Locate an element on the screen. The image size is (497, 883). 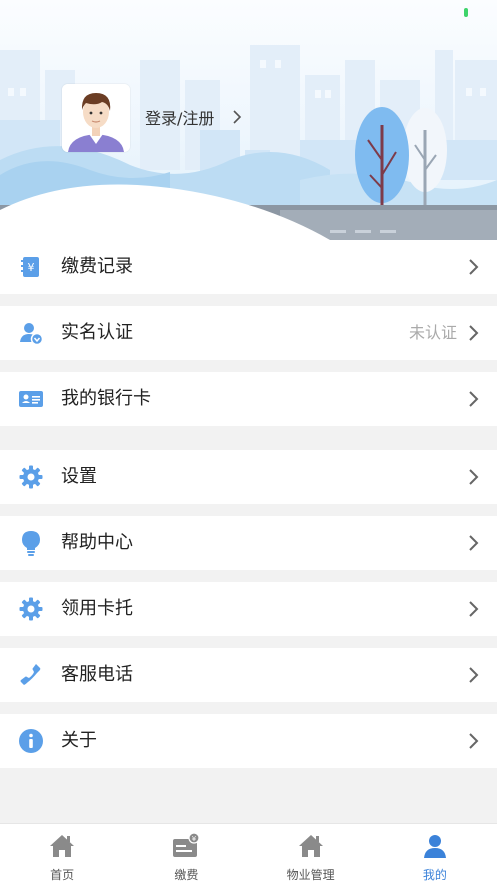
payment-icon: ¥ is located at coordinates (186, 844).